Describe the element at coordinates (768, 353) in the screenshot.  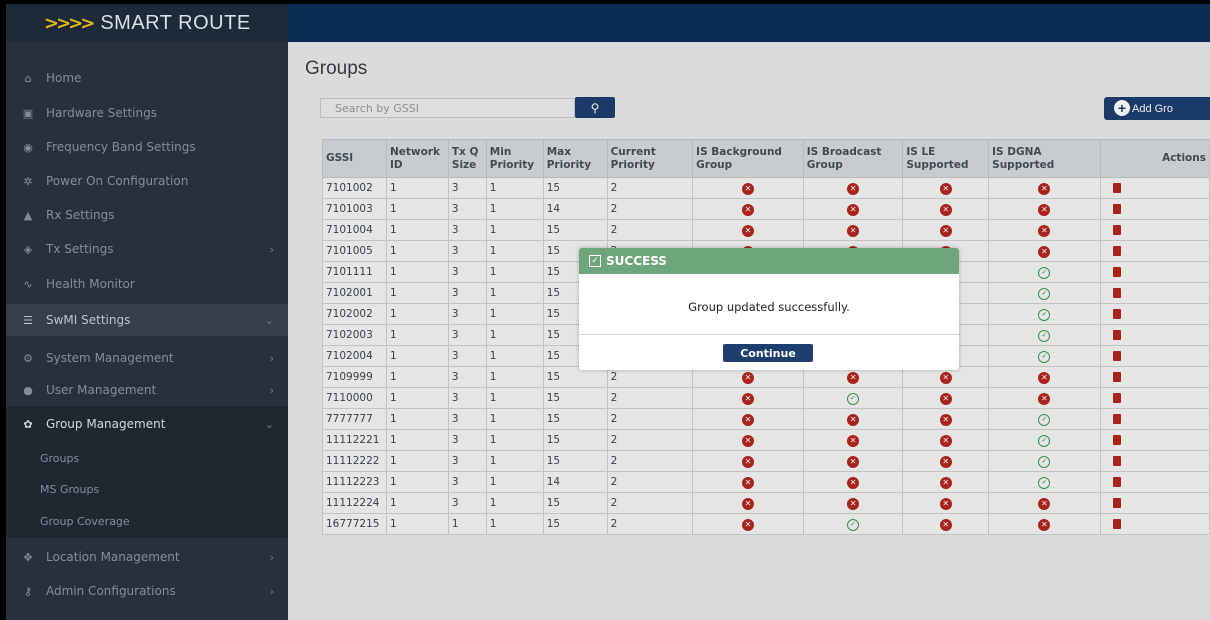
I see `continue-button: Continue` at that location.